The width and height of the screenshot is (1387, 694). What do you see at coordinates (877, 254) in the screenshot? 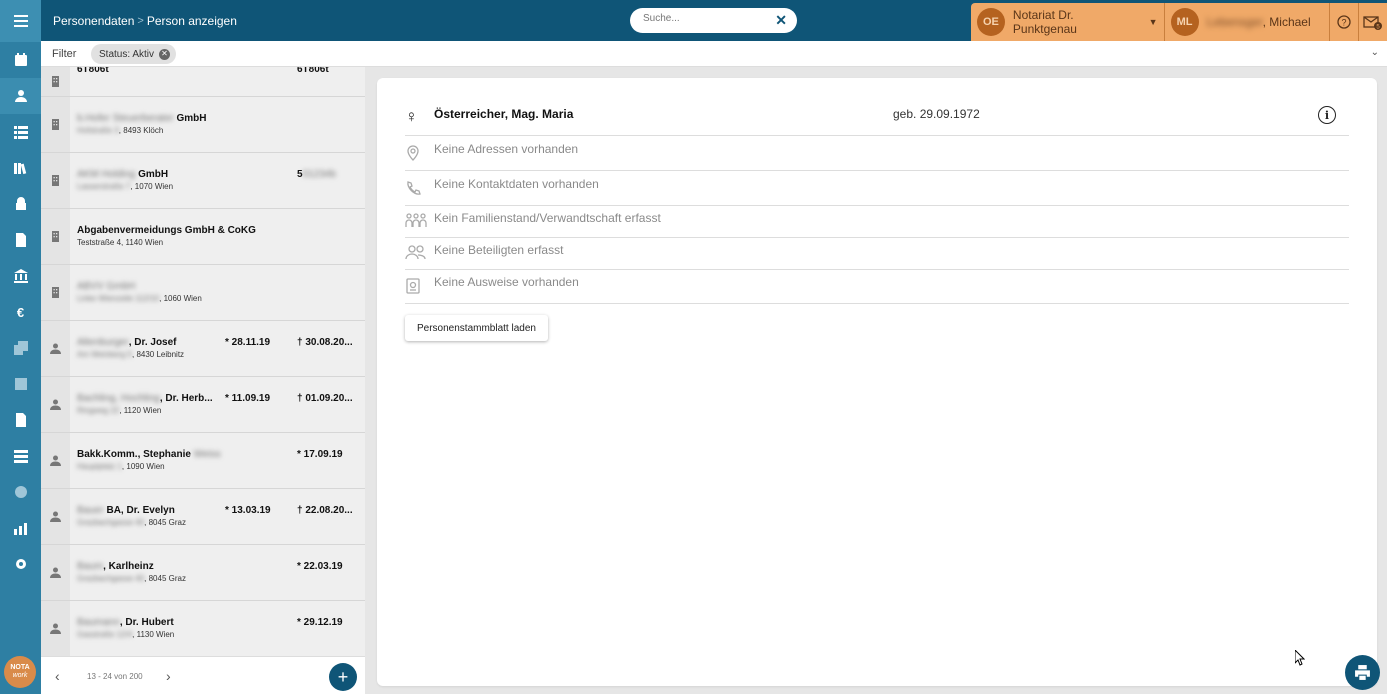
I see `participants-row: Keine Beteiligten erfasst` at bounding box center [877, 254].